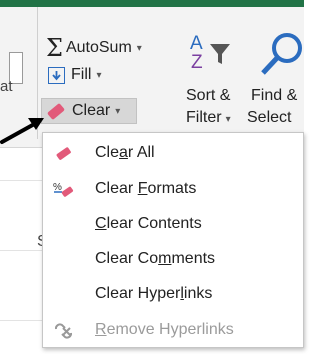 This screenshot has height=354, width=320. I want to click on find-select-label: Select, so click(269, 117).